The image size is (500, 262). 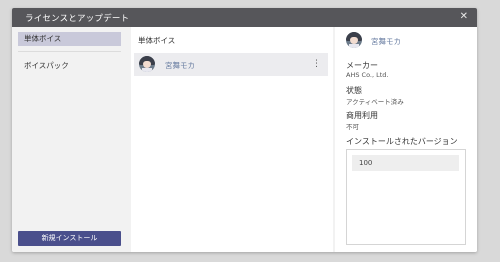 What do you see at coordinates (375, 102) in the screenshot?
I see `status-value: アクティベート済み` at bounding box center [375, 102].